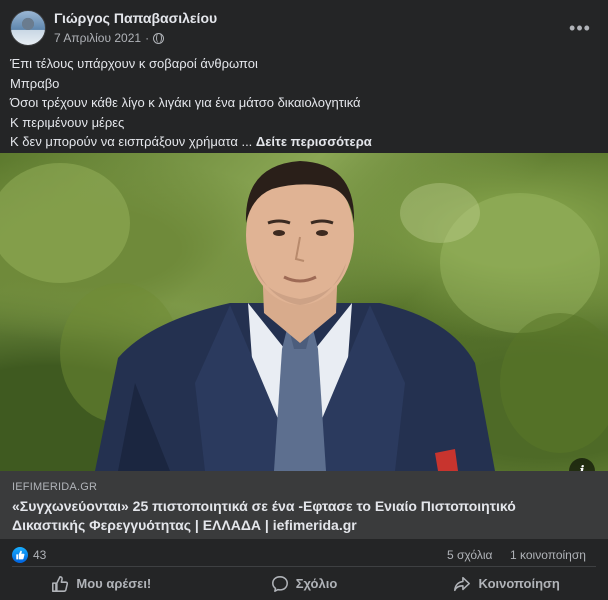  Describe the element at coordinates (114, 583) in the screenshot. I see `like-label: Μου αρέσει!` at that location.